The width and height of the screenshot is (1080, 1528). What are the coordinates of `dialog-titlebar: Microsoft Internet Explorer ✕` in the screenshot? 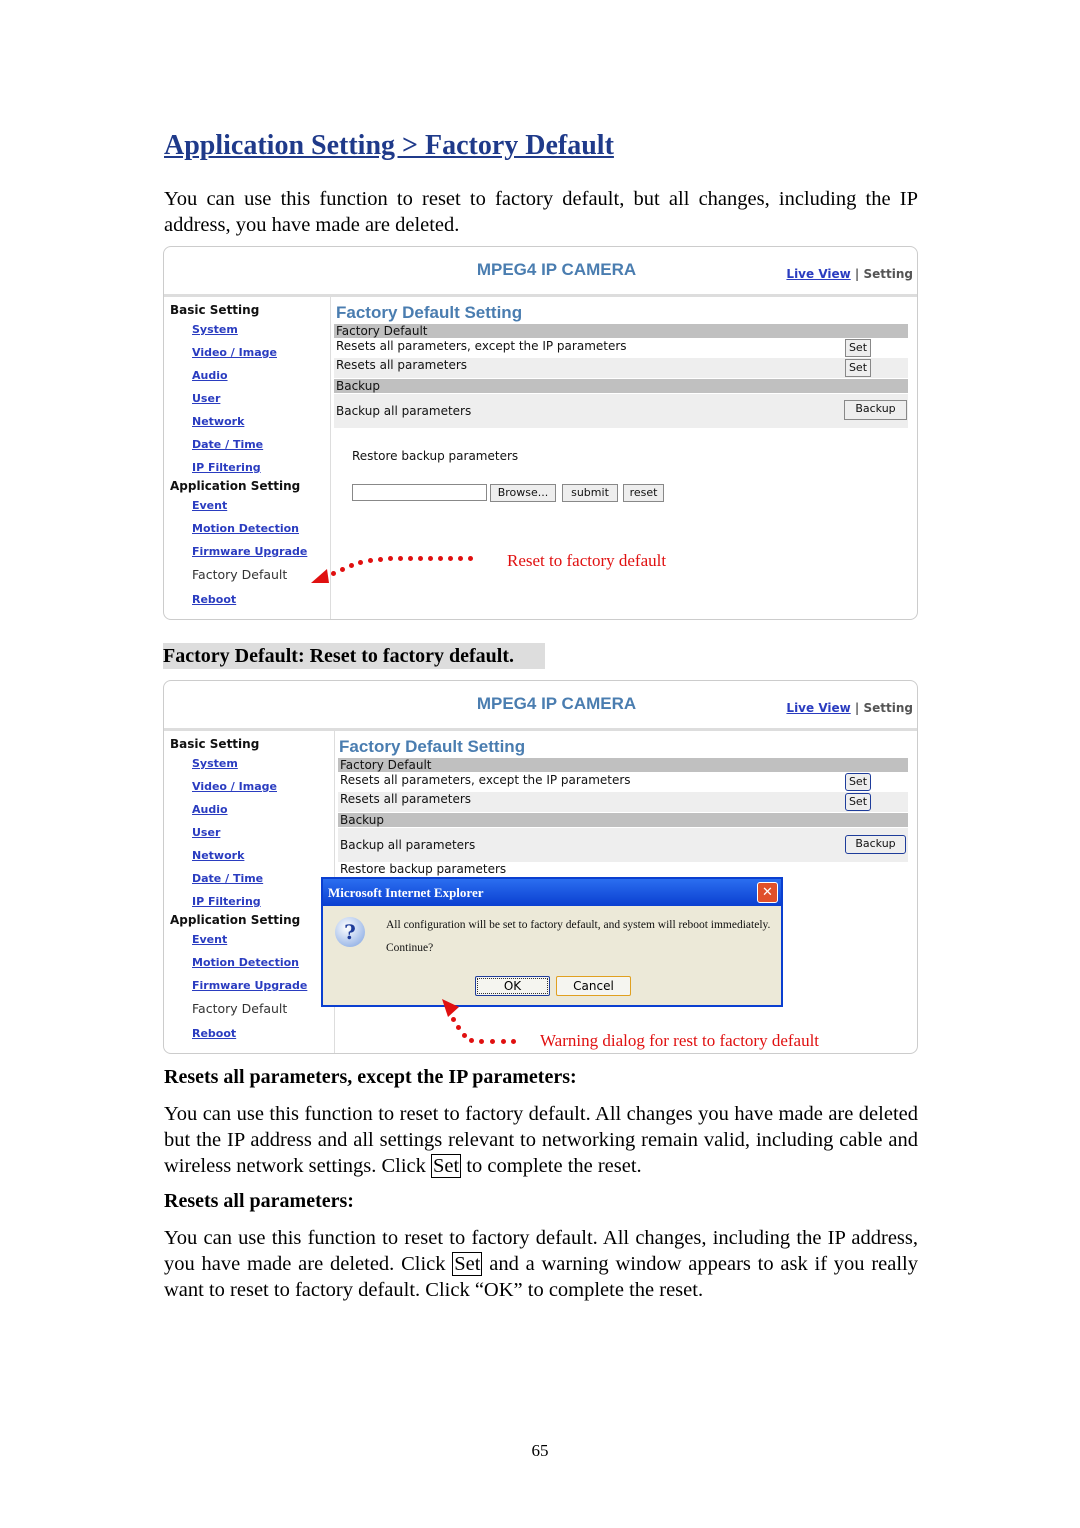 It's located at (552, 892).